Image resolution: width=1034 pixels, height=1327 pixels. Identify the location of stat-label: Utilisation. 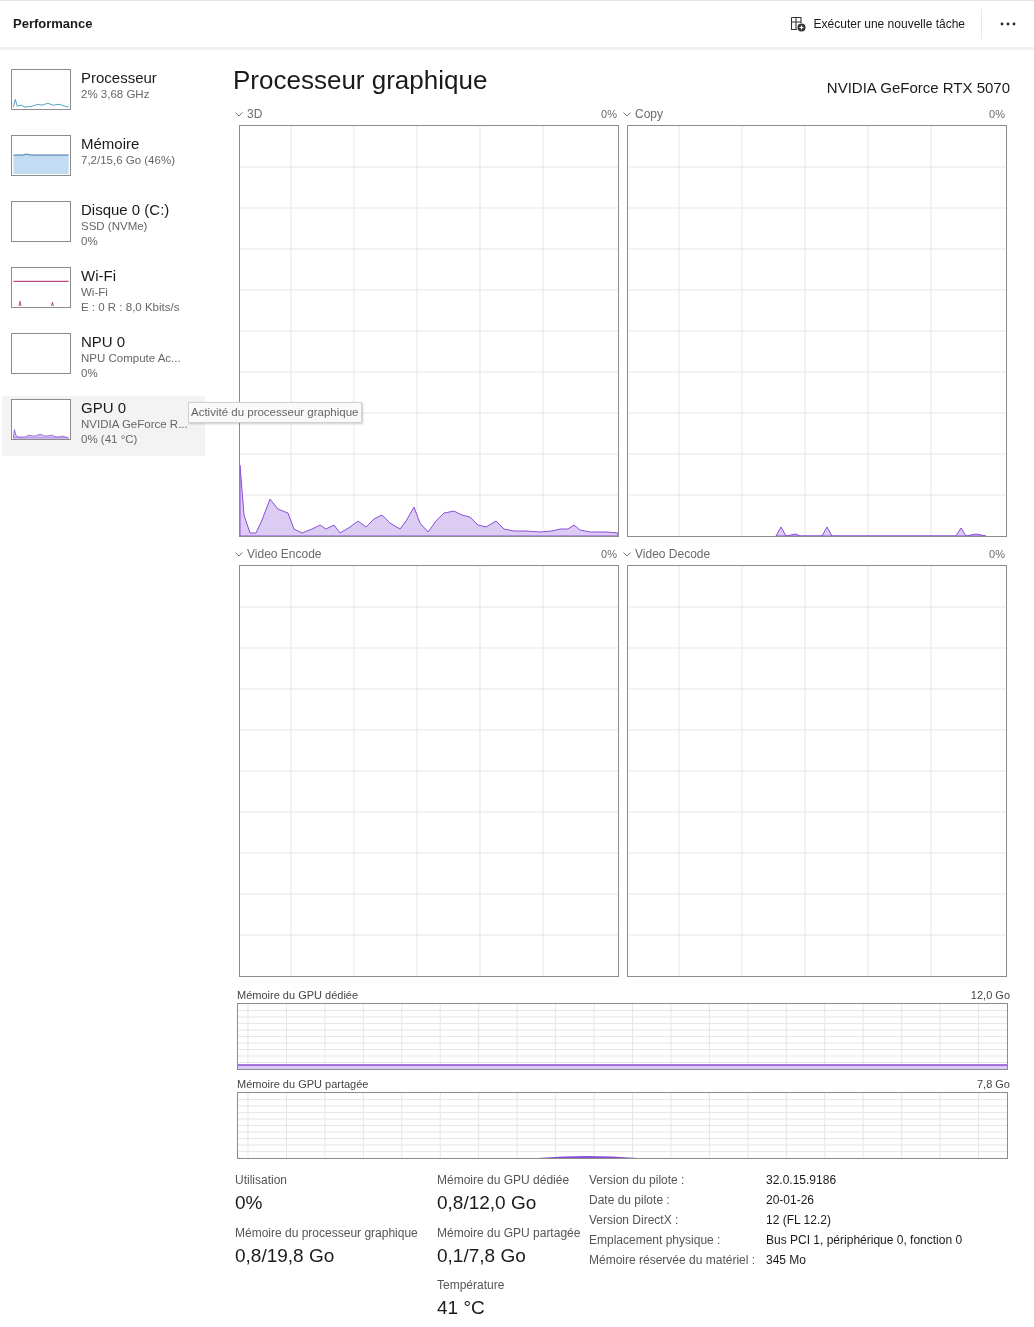
(262, 1180).